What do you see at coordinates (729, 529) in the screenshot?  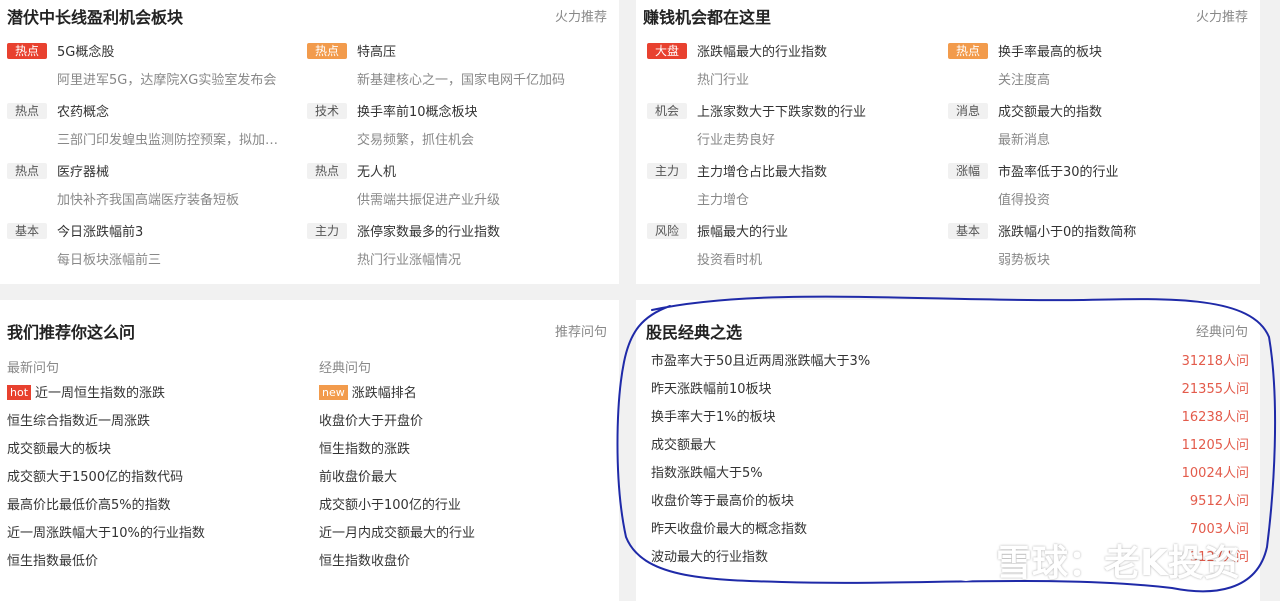 I see `question-text: 昨天收盘价最大的概念指数` at bounding box center [729, 529].